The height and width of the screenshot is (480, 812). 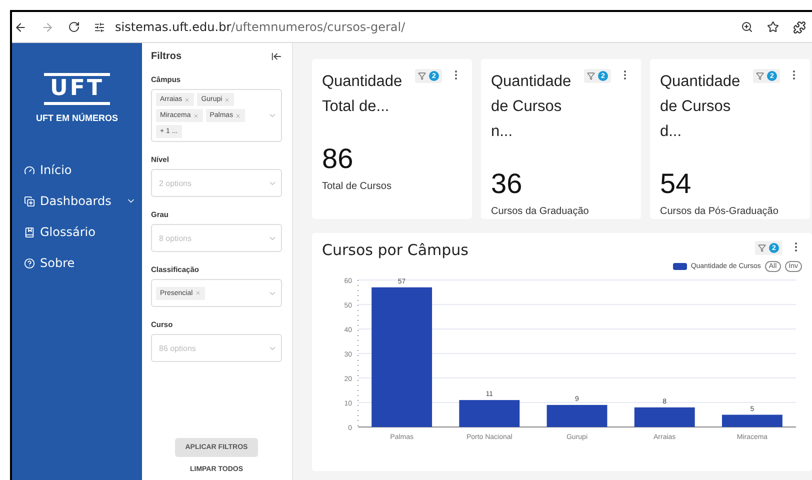 What do you see at coordinates (272, 115) in the screenshot?
I see `chevron-icon` at bounding box center [272, 115].